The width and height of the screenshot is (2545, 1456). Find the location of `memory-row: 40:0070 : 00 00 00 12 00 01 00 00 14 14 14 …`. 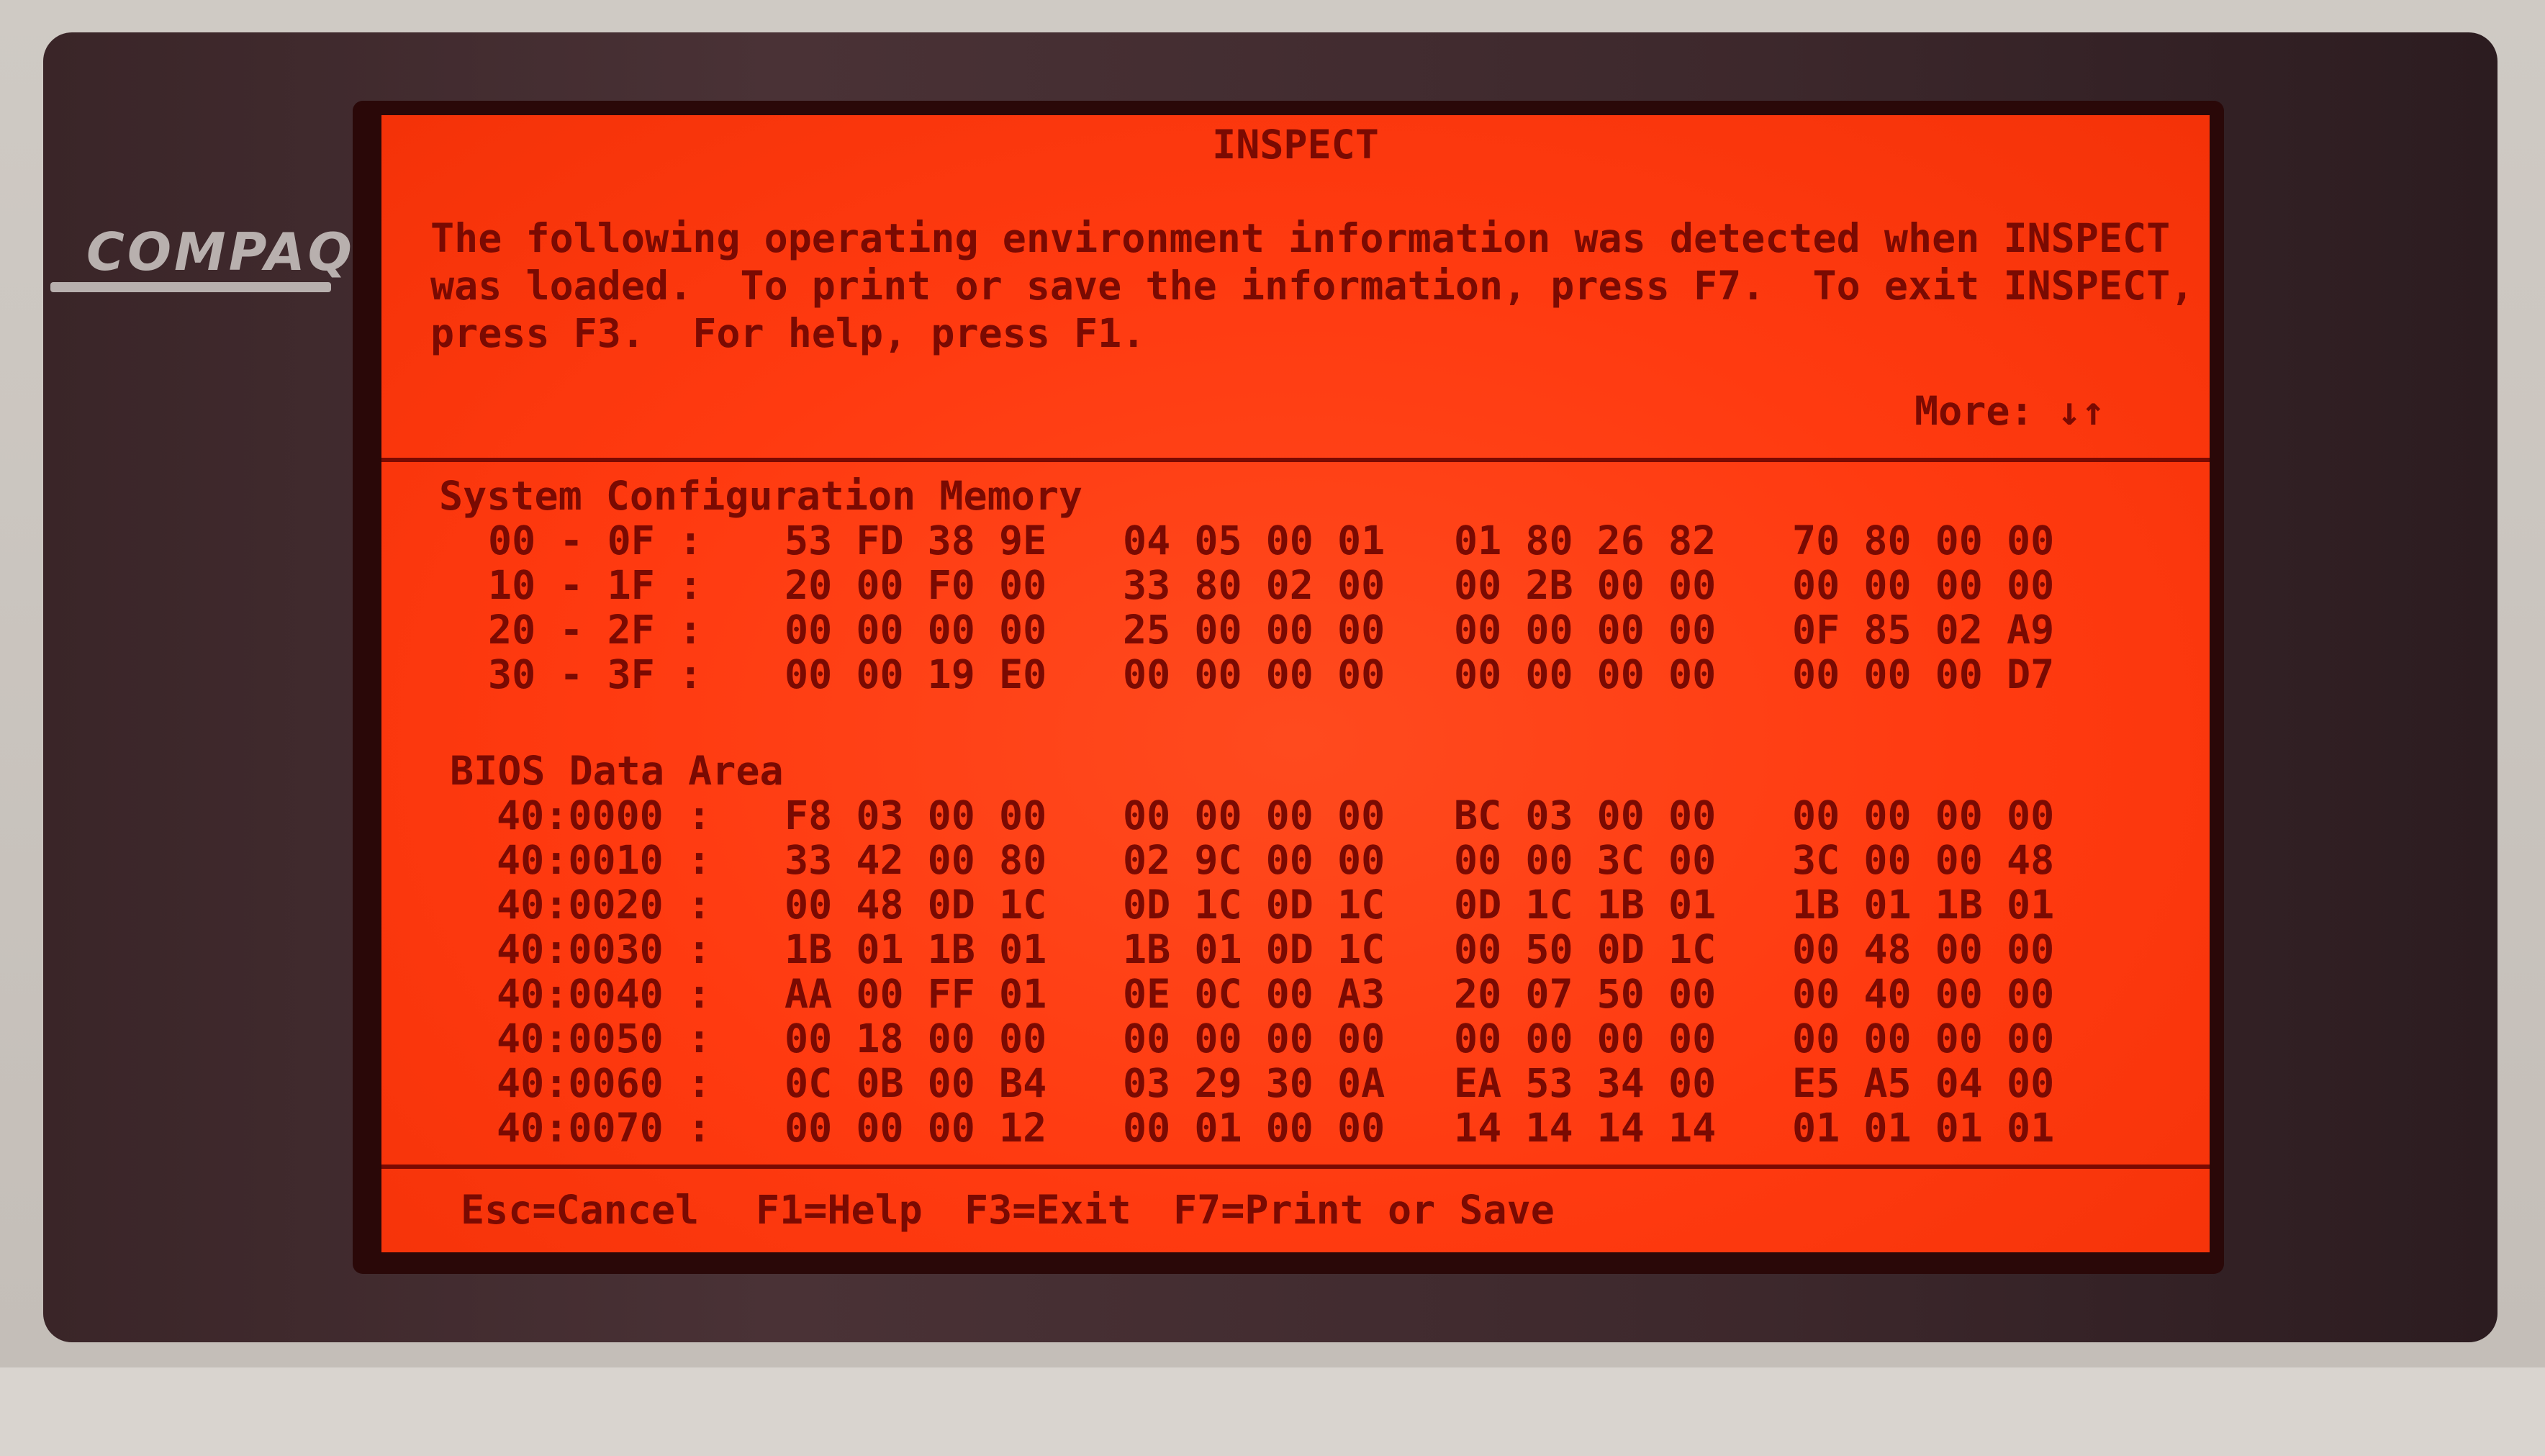

memory-row: 40:0070 : 00 00 00 12 00 01 00 00 14 14 14 … is located at coordinates (1295, 1127).